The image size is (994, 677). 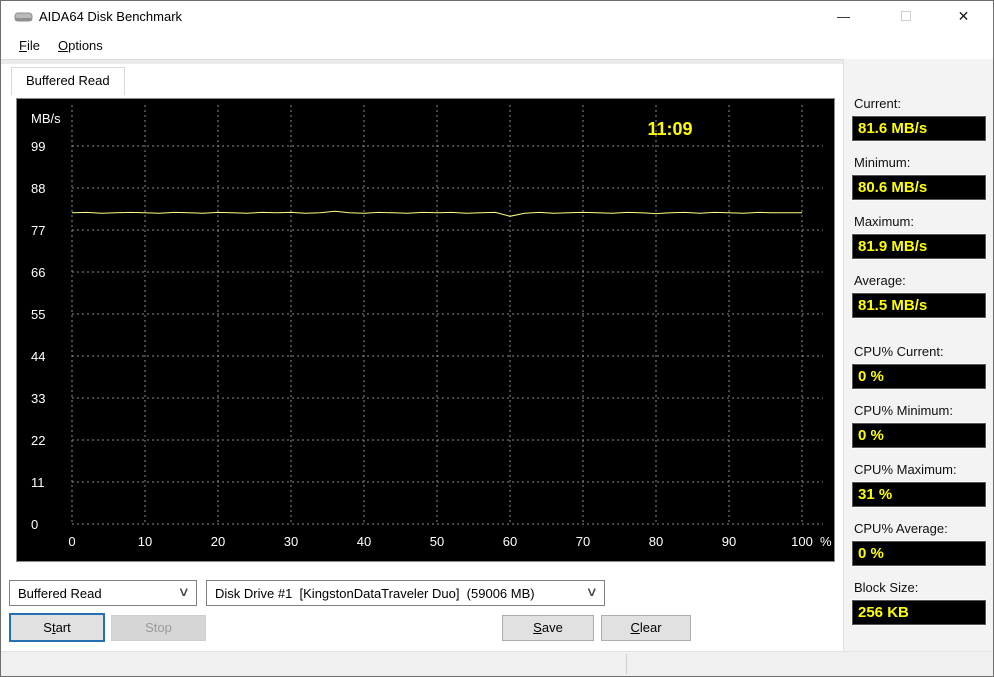 What do you see at coordinates (905, 469) in the screenshot?
I see `stat-label: CPU% Maximum:` at bounding box center [905, 469].